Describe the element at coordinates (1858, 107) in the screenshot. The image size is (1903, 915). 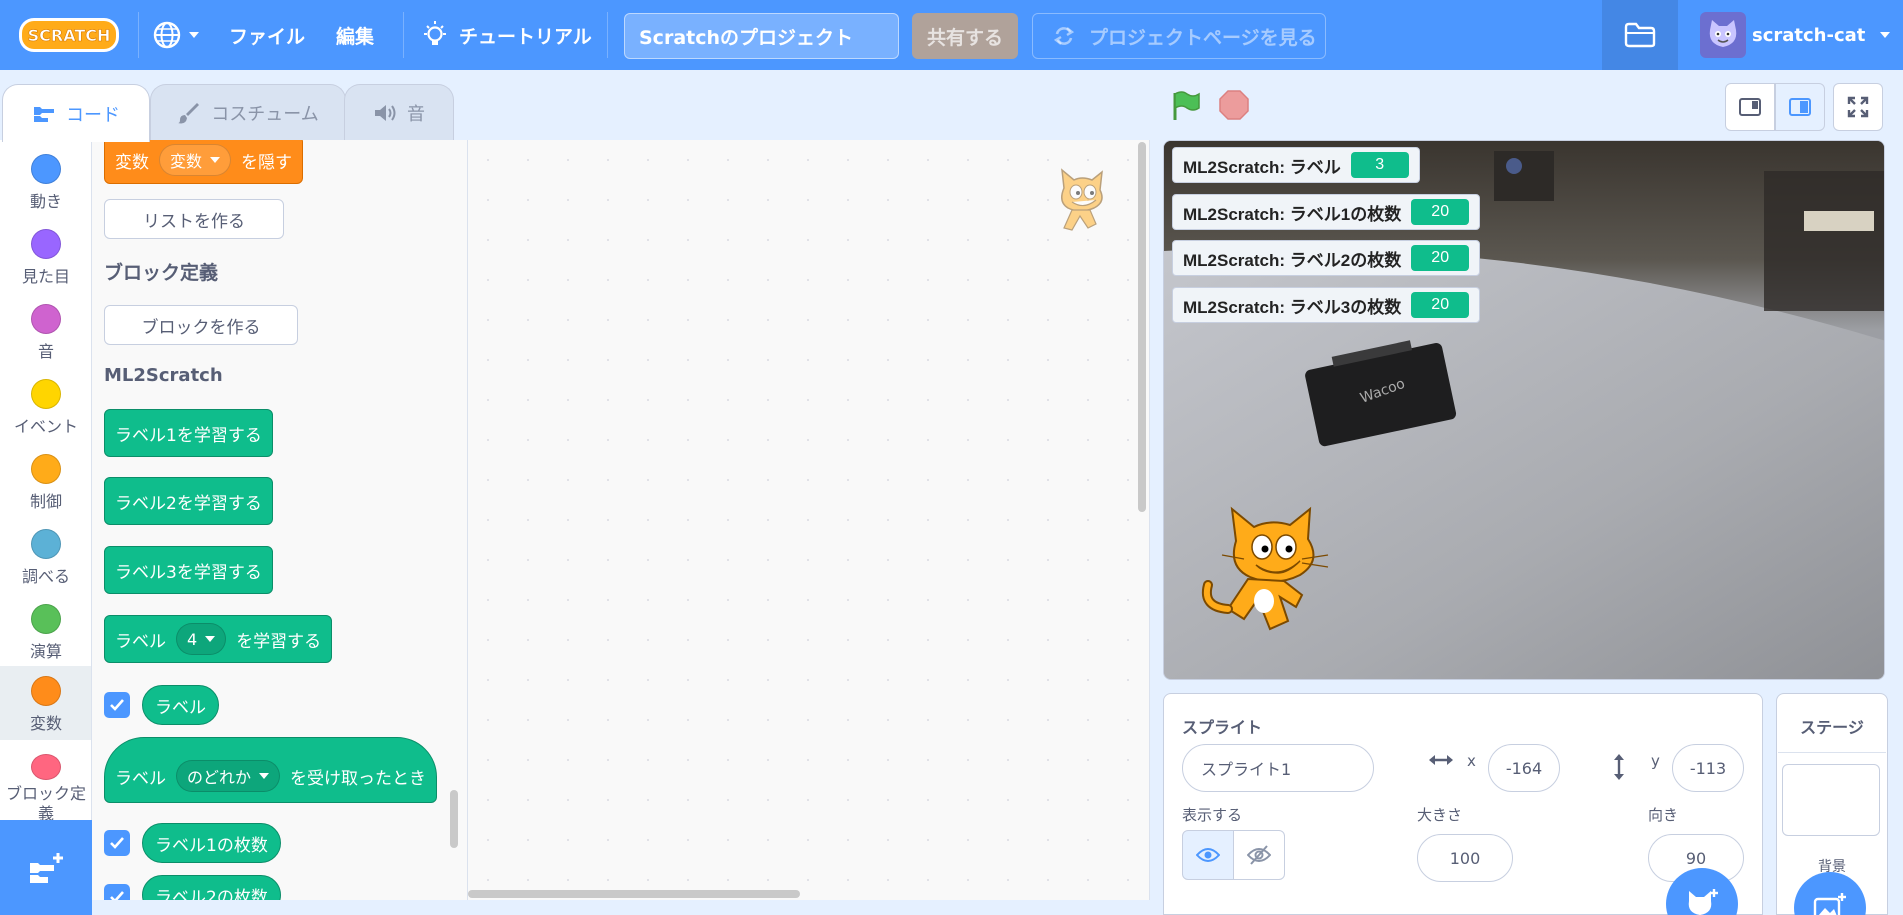
I see `fullscreen-button` at that location.